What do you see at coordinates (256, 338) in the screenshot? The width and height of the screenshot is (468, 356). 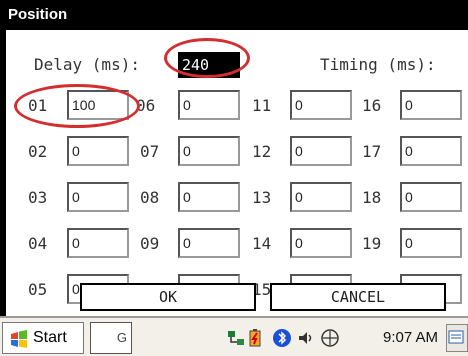 I see `battery-icon` at bounding box center [256, 338].